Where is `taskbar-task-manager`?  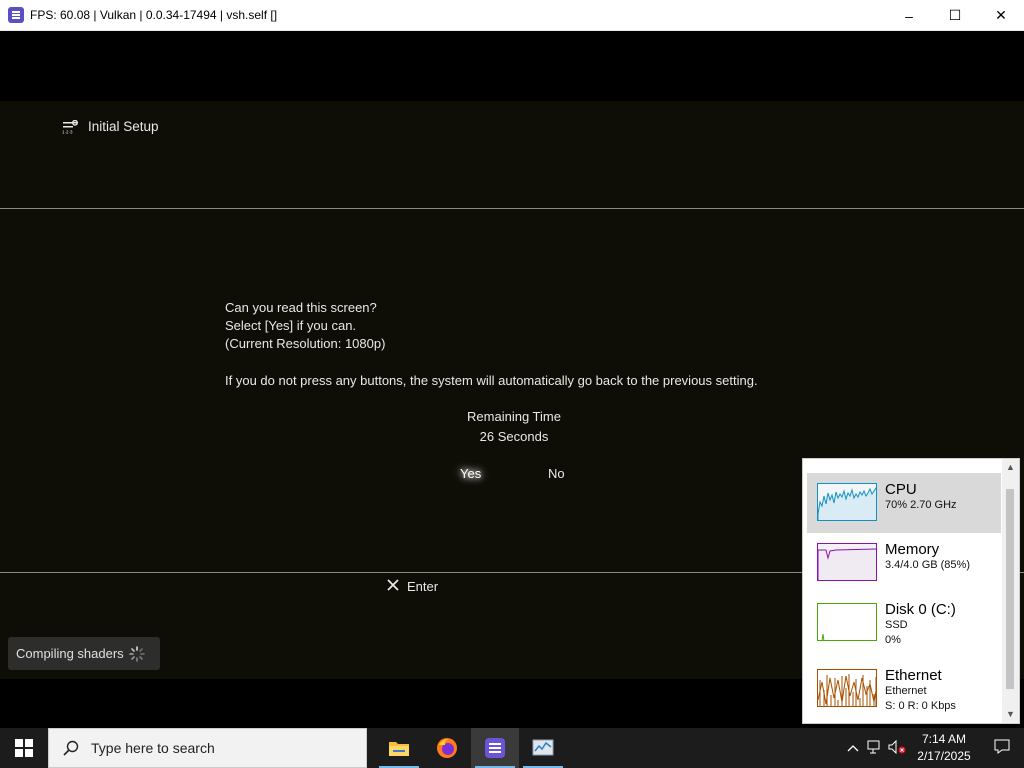 taskbar-task-manager is located at coordinates (543, 748).